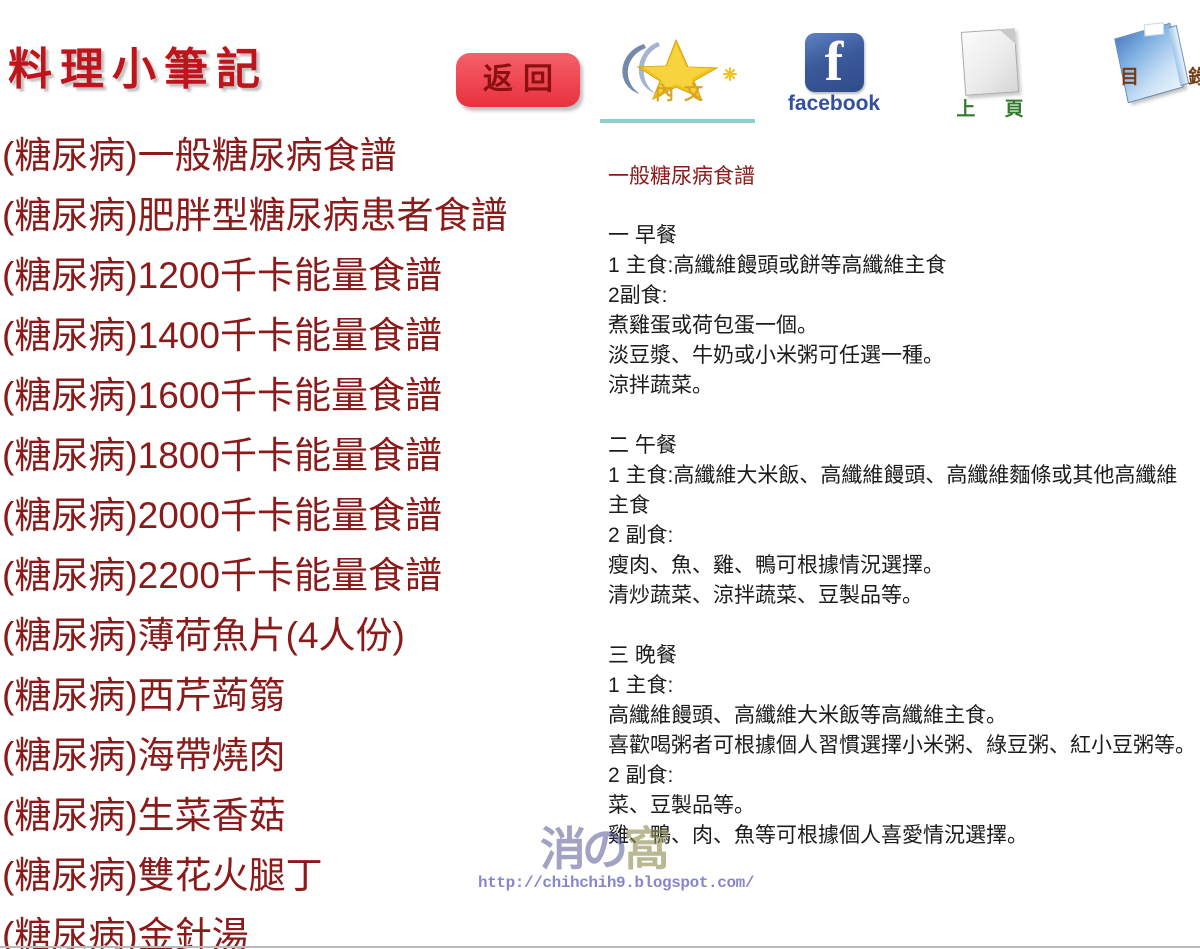  I want to click on page-title: 料理小筆記, so click(138, 69).